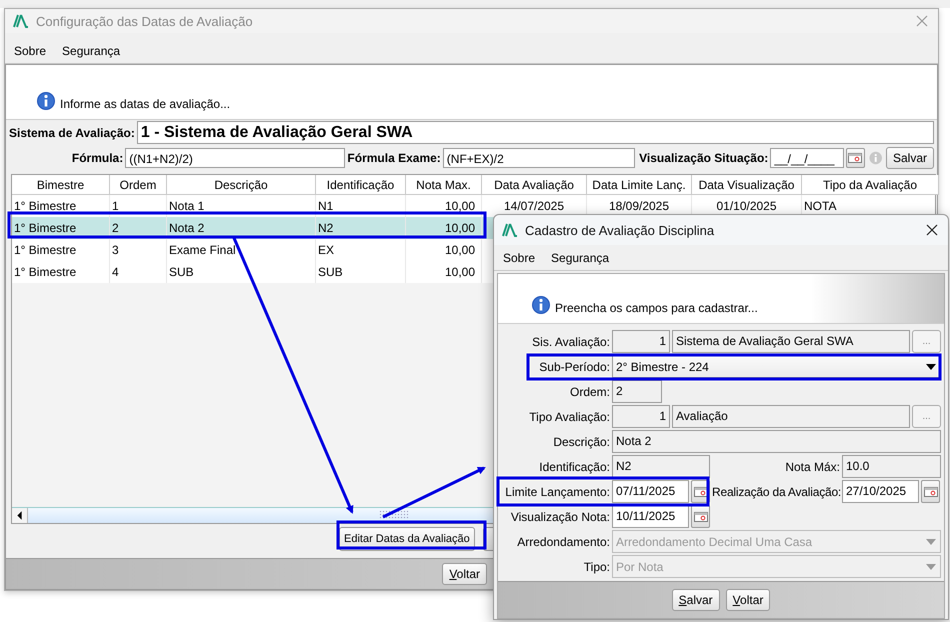  Describe the element at coordinates (714, 541) in the screenshot. I see `dropdown-value: Arredondamento Decimal Uma Casa` at that location.